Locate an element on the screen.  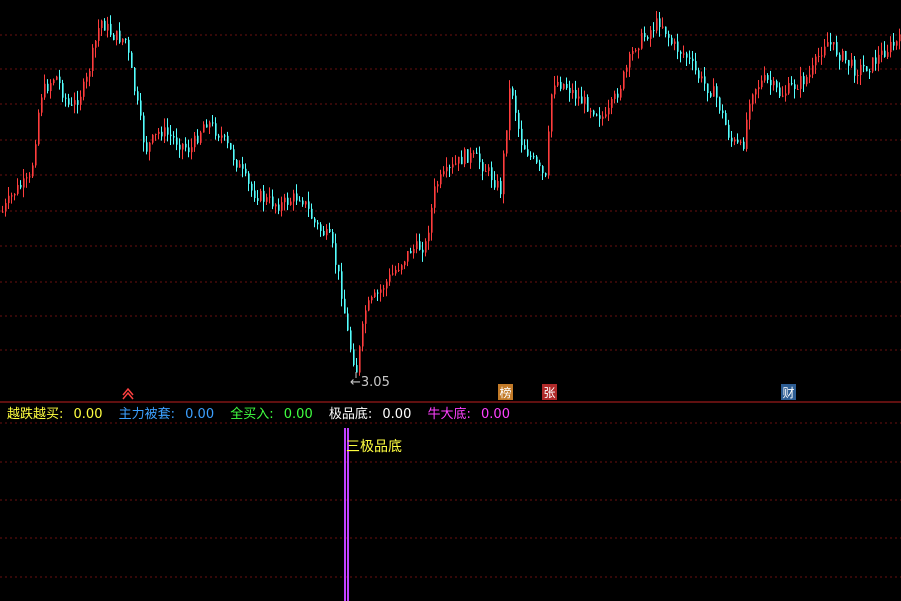
up-arrow-icon is located at coordinates (128, 393).